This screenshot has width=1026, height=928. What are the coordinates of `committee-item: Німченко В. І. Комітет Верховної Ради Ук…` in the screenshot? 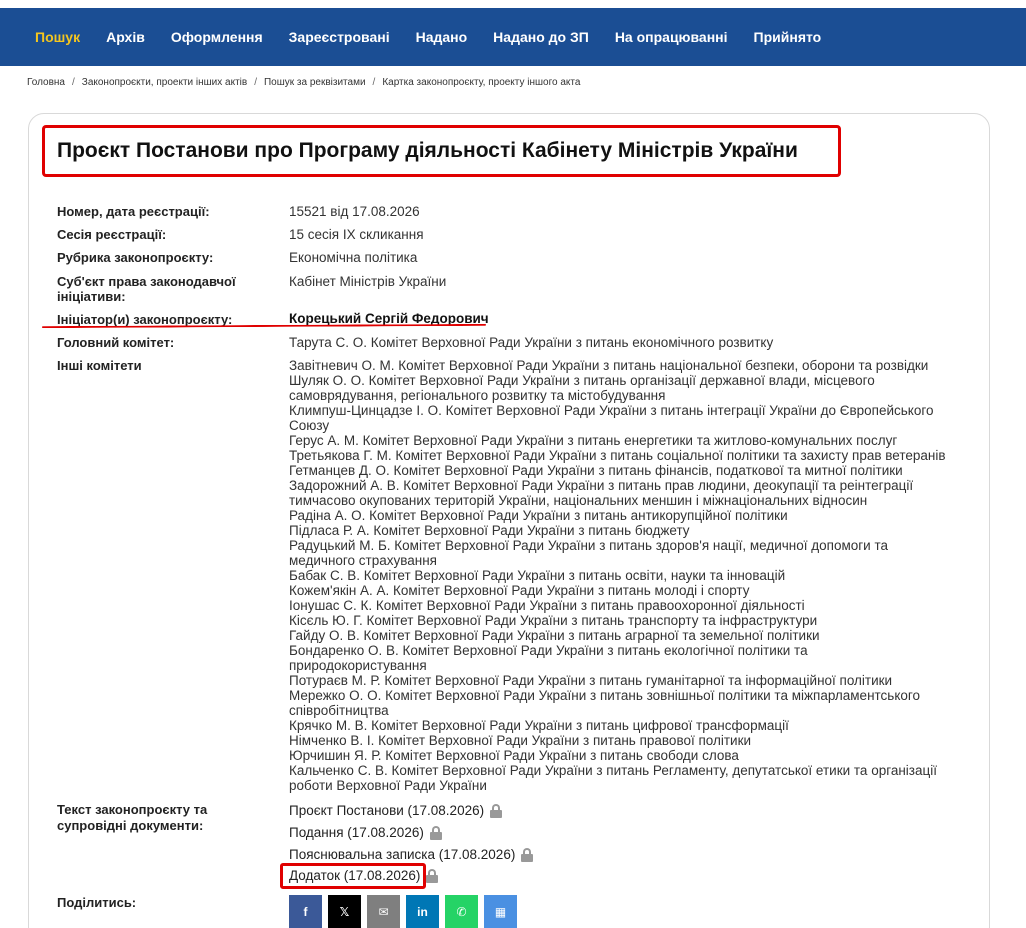 It's located at (520, 740).